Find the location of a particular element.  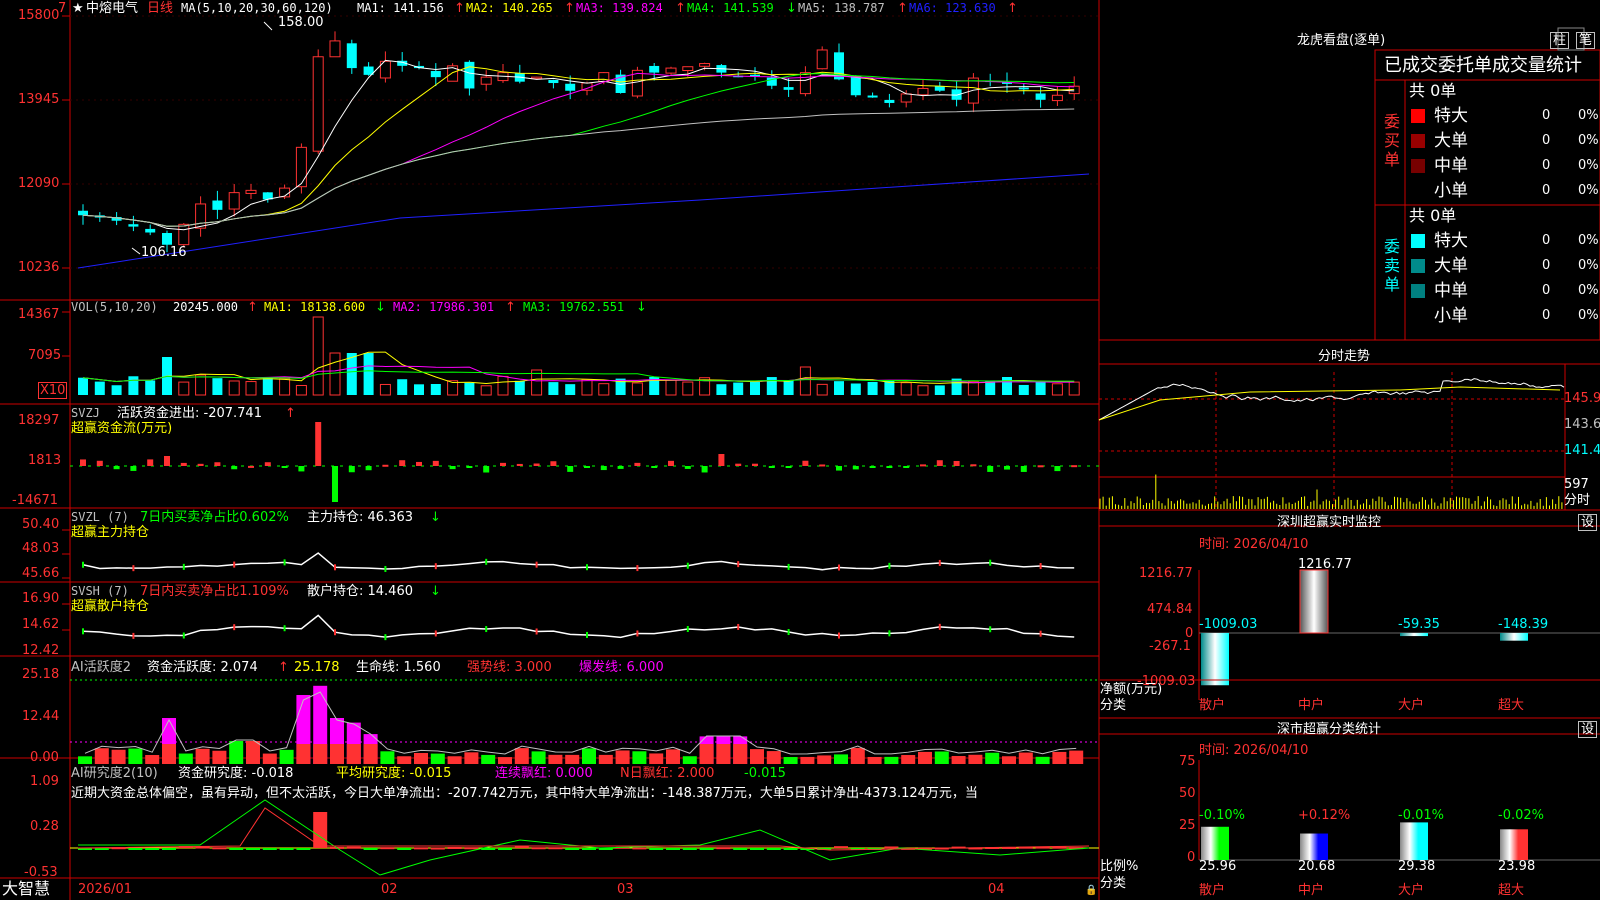

svzl-line is located at coordinates (578, 561).